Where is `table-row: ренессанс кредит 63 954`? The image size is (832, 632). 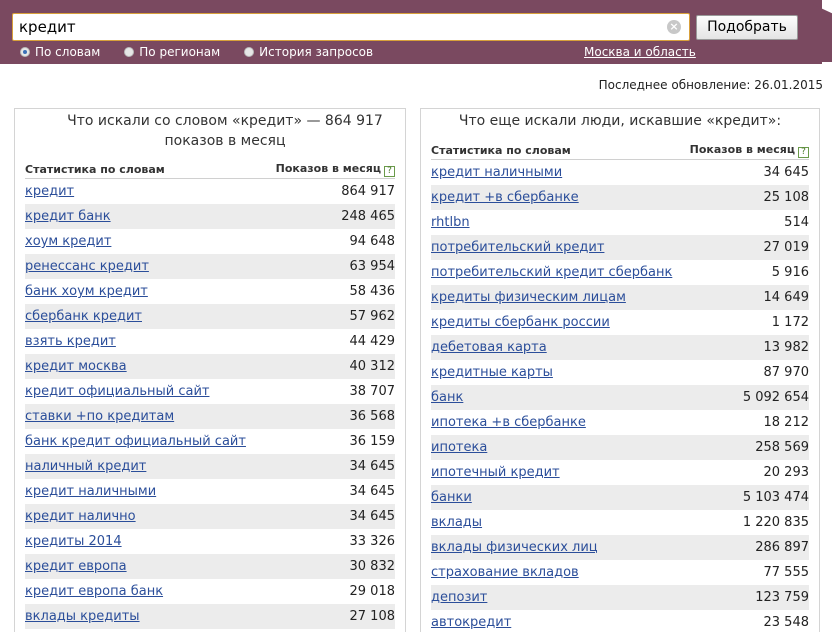
table-row: ренессанс кредит 63 954 is located at coordinates (210, 266).